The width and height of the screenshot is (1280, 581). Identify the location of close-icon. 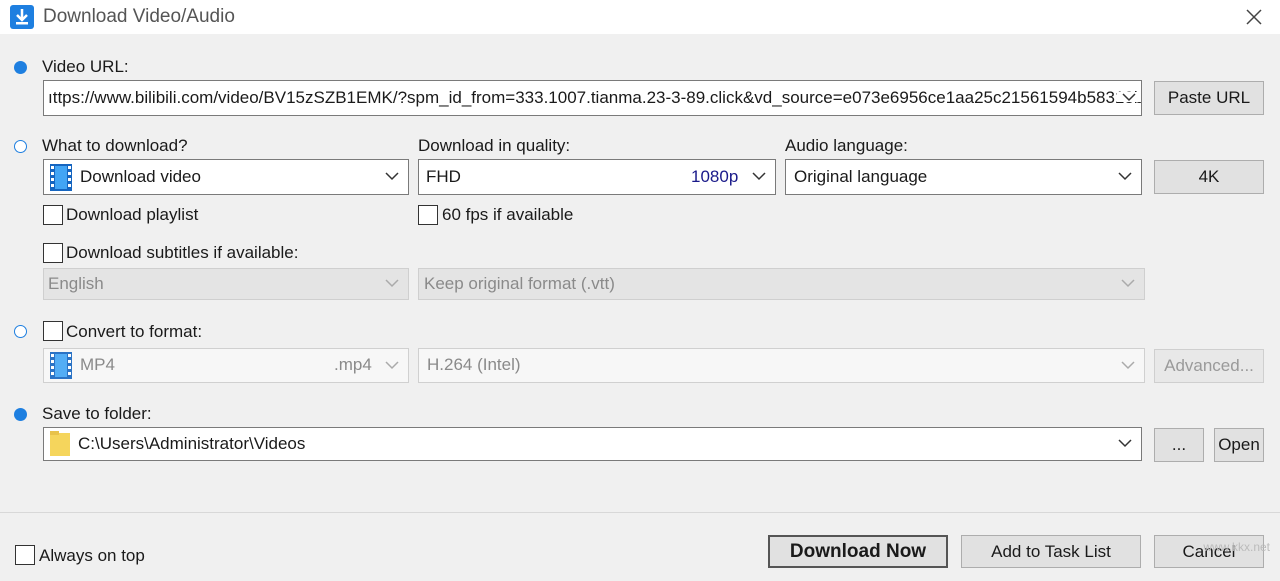
(1254, 17).